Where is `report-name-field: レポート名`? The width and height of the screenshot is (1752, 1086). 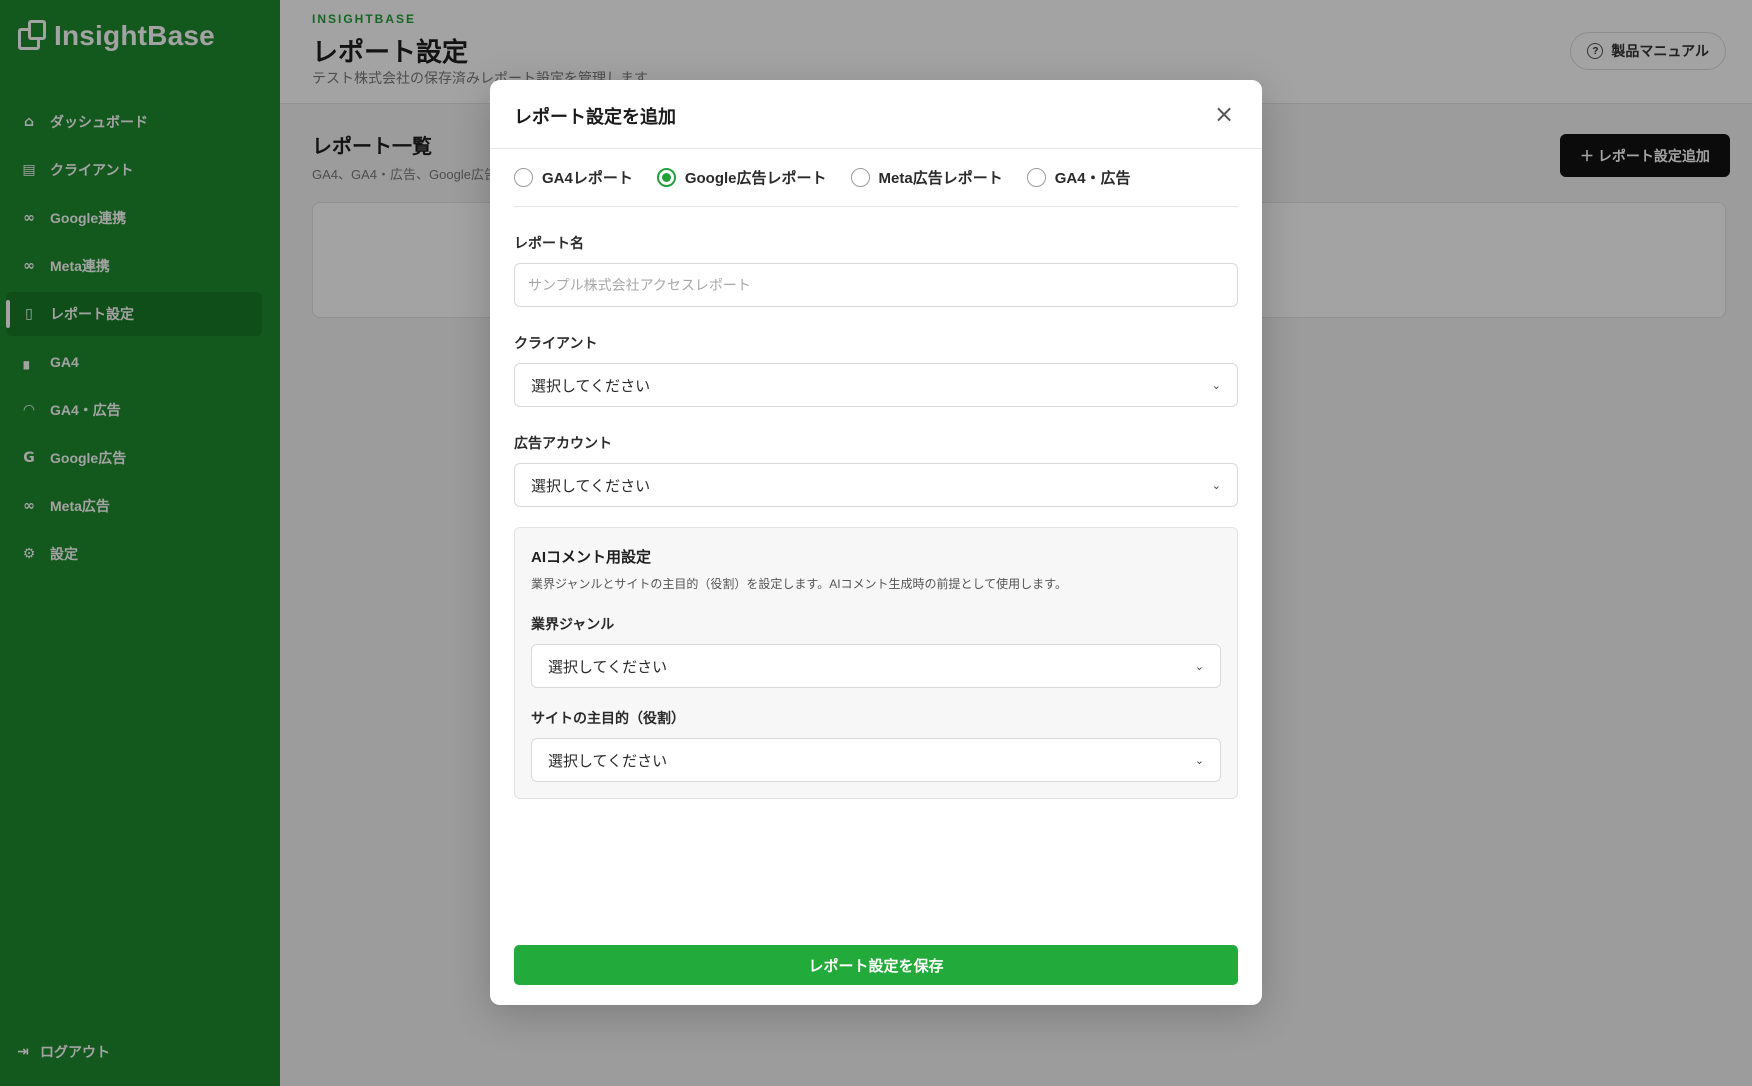 report-name-field: レポート名 is located at coordinates (876, 270).